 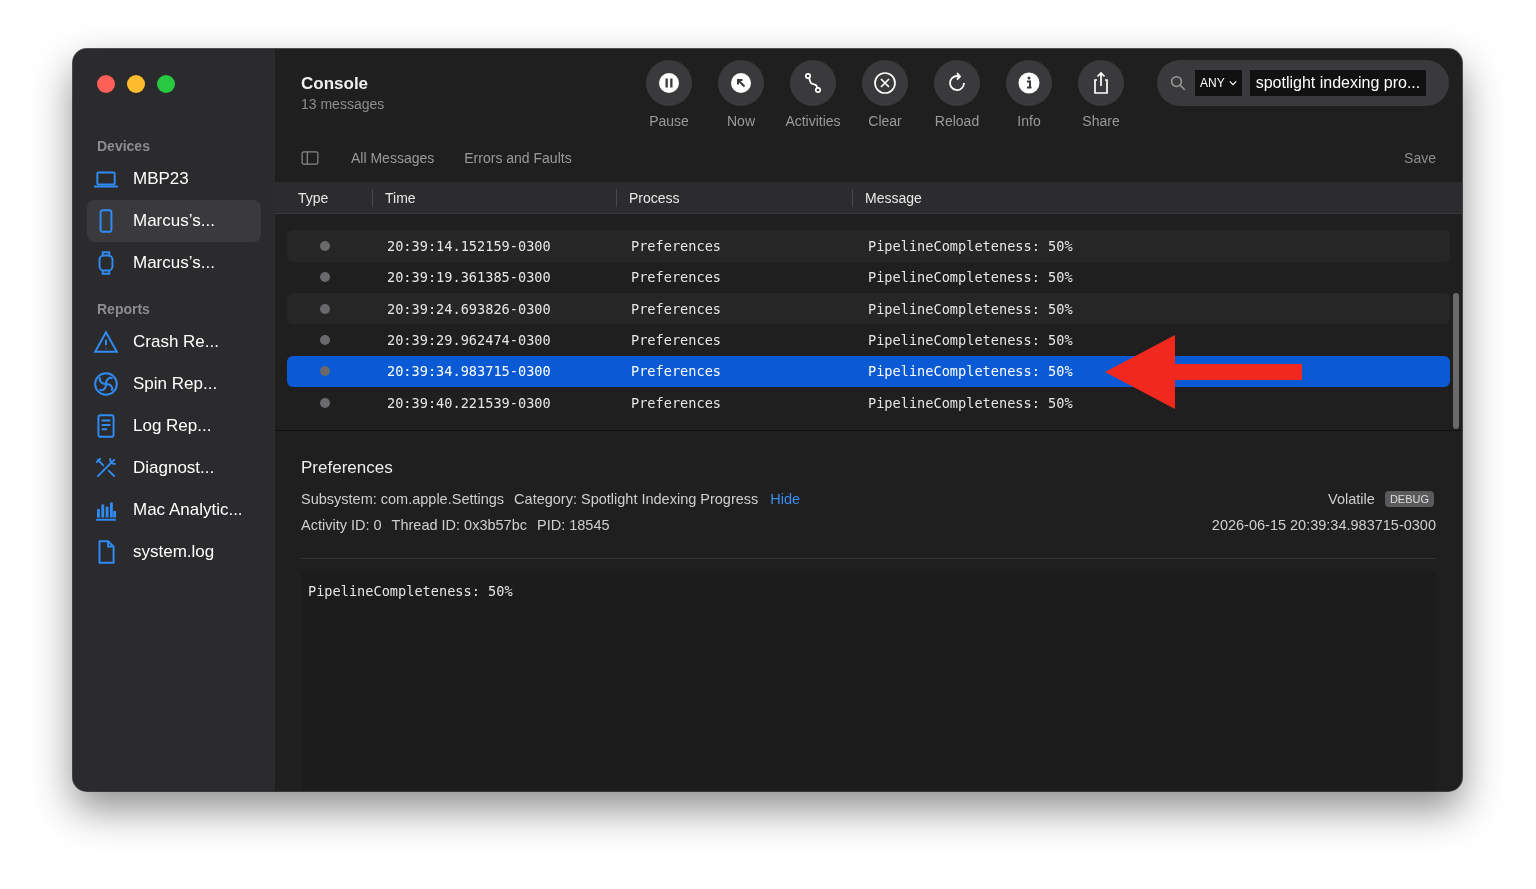 What do you see at coordinates (1157, 197) in the screenshot?
I see `column-header: Message` at bounding box center [1157, 197].